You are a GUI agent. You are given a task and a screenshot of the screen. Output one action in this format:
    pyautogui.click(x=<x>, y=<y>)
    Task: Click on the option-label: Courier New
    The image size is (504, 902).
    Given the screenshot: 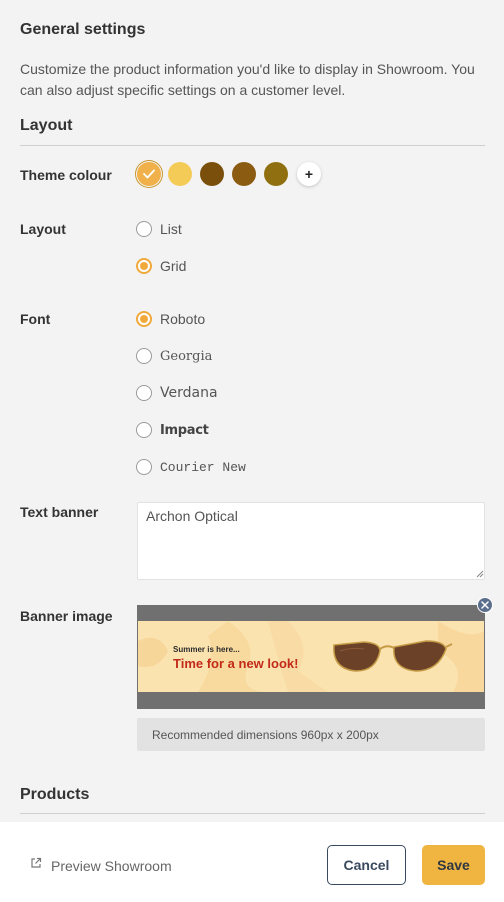 What is the action you would take?
    pyautogui.click(x=203, y=467)
    